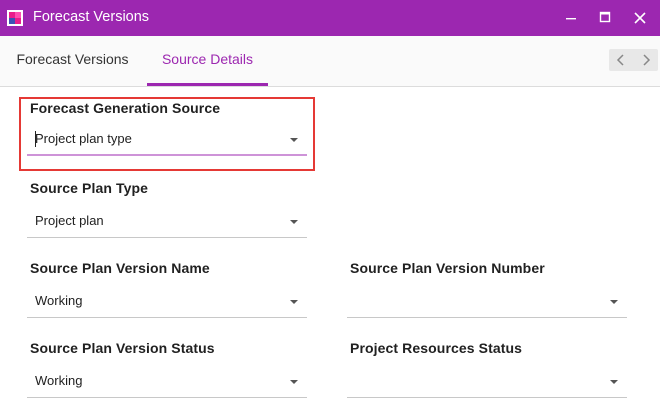 This screenshot has height=411, width=660. Describe the element at coordinates (167, 302) in the screenshot. I see `source-plan-version-name-select: Working` at that location.